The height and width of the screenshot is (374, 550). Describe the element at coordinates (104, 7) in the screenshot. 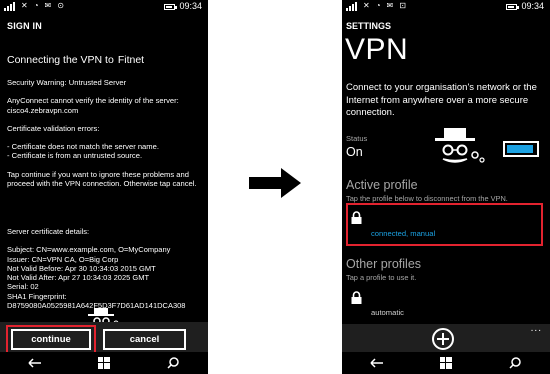

I see `status-bar: ✕ ◔ ✉ ⊙ 09:34` at that location.